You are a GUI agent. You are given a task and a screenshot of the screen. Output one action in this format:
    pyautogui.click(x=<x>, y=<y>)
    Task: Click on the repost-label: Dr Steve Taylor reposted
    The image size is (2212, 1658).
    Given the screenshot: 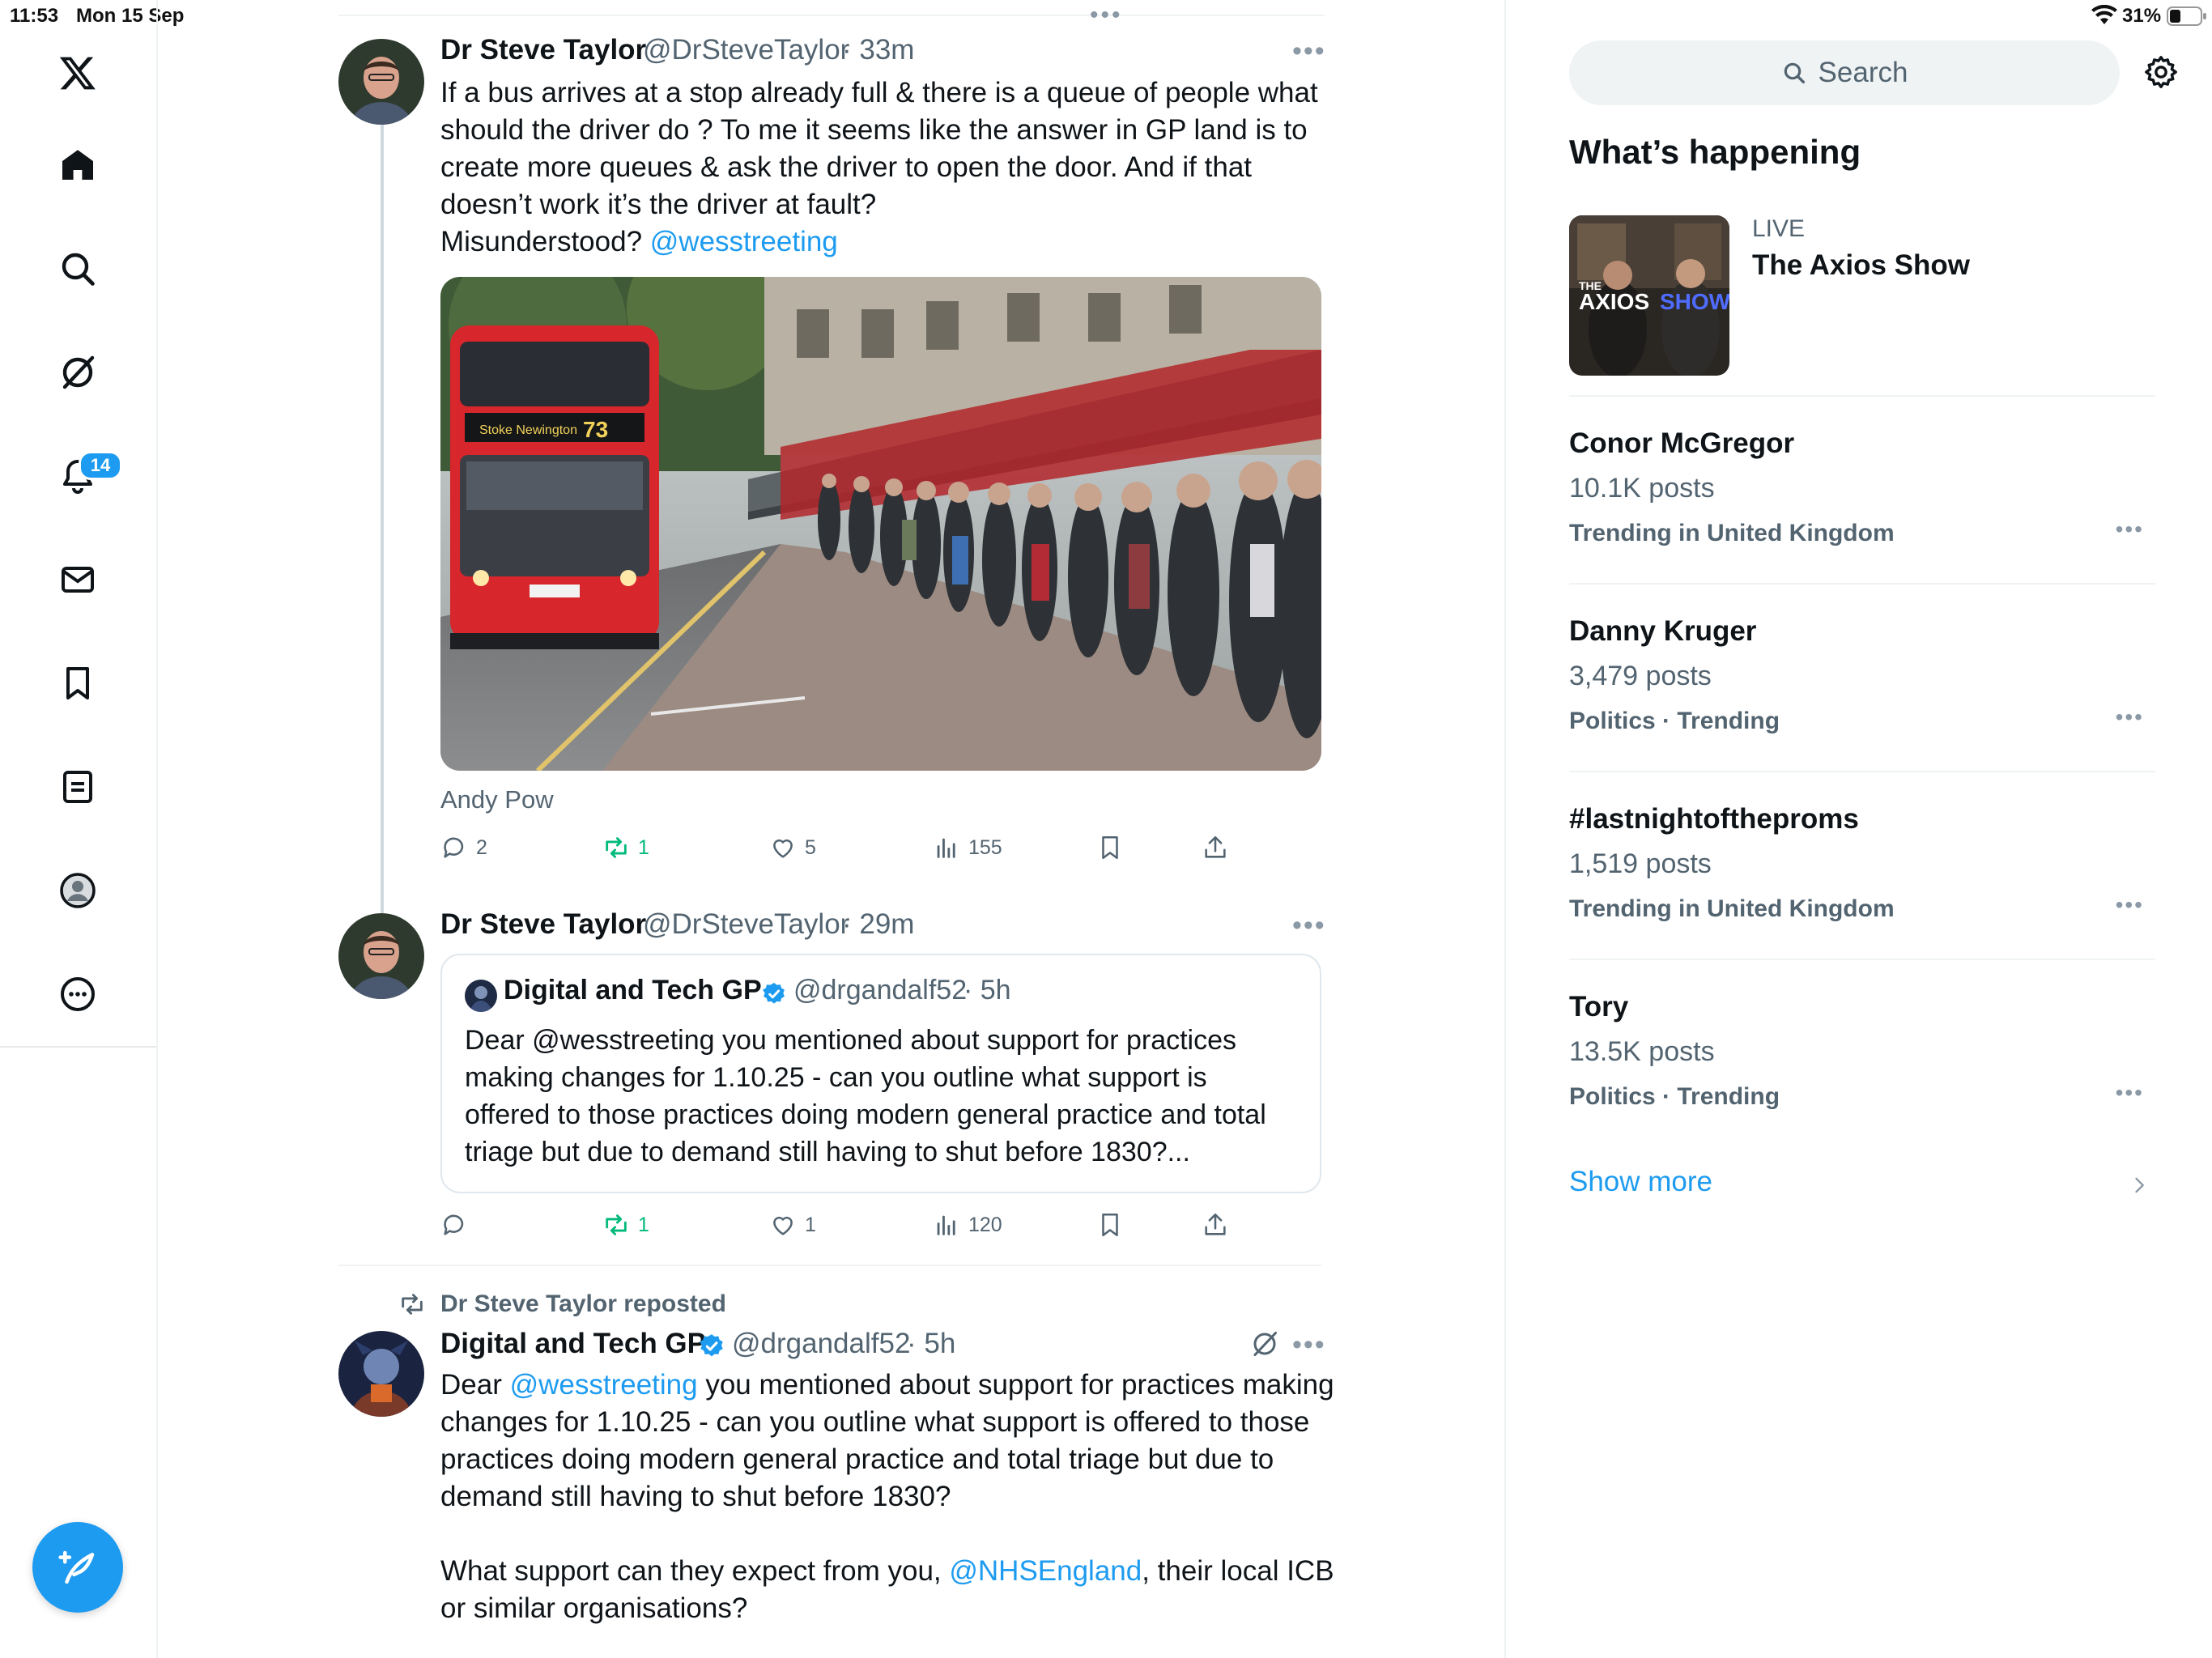 What is the action you would take?
    pyautogui.click(x=583, y=1304)
    